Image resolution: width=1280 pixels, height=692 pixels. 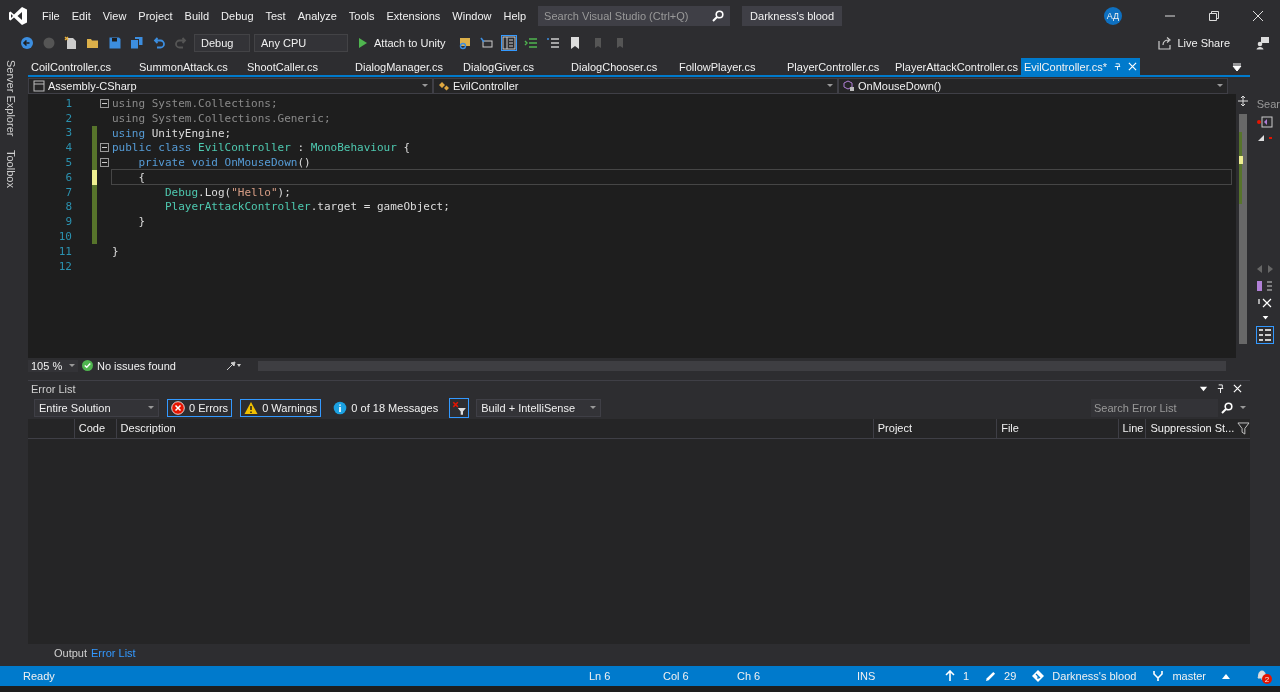 I want to click on code-line: Debug.Log("Hello");, so click(x=227, y=192).